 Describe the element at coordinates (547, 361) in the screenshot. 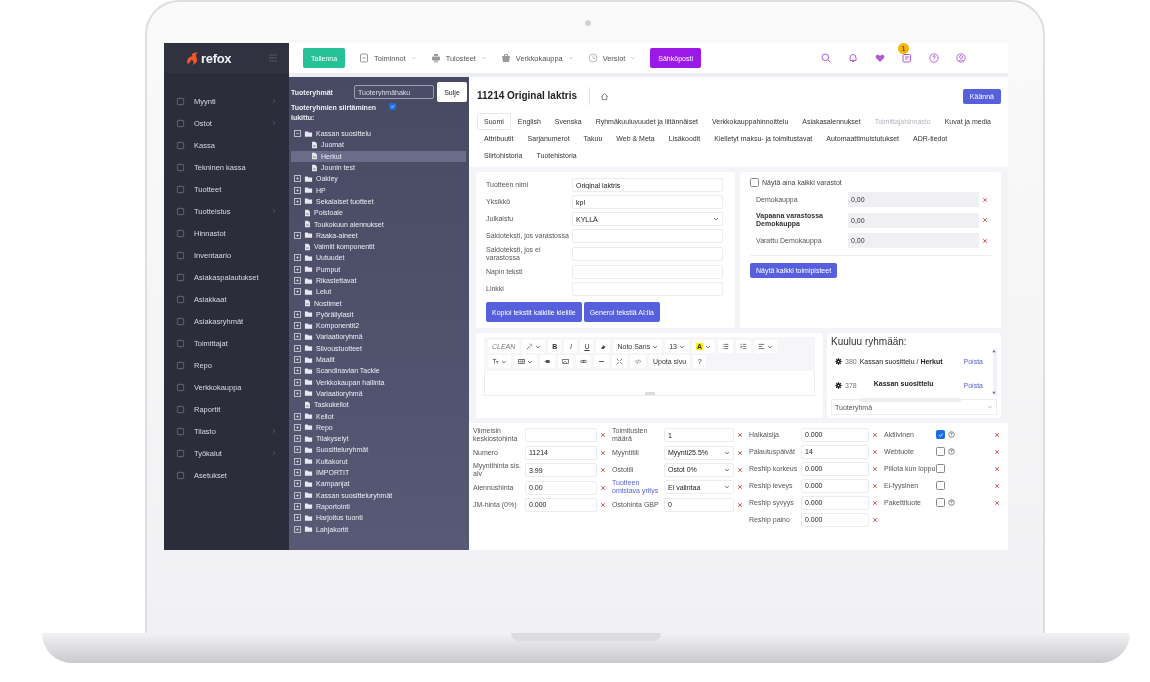

I see `video-button` at that location.